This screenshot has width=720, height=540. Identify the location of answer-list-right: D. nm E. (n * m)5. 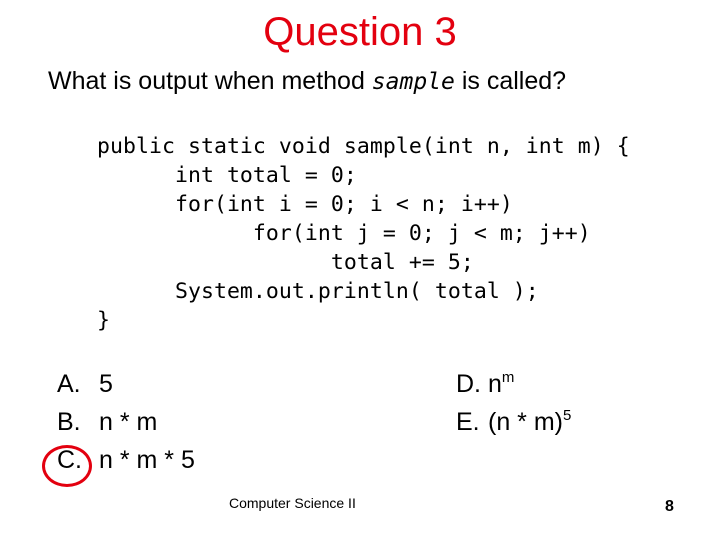
(513, 403).